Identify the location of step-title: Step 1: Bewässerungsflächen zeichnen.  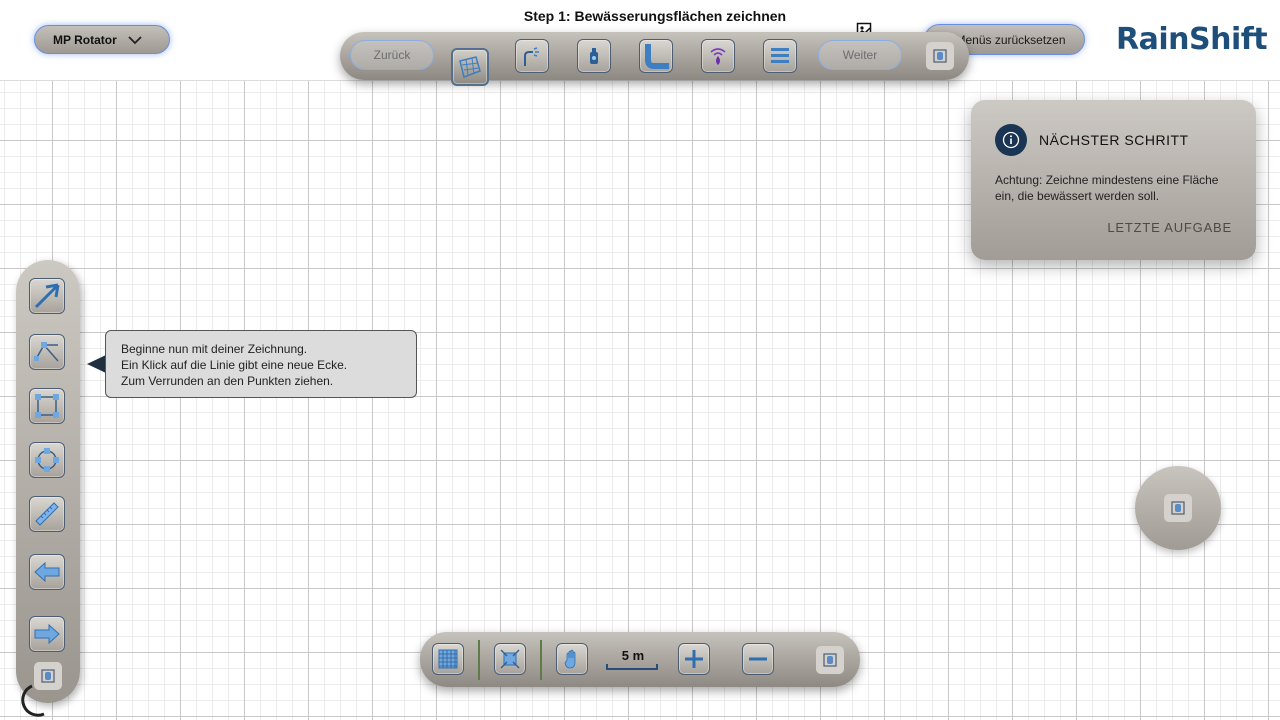
(655, 16).